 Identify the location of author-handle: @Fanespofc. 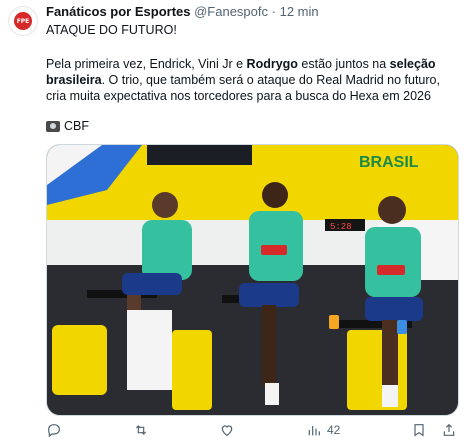
(231, 11).